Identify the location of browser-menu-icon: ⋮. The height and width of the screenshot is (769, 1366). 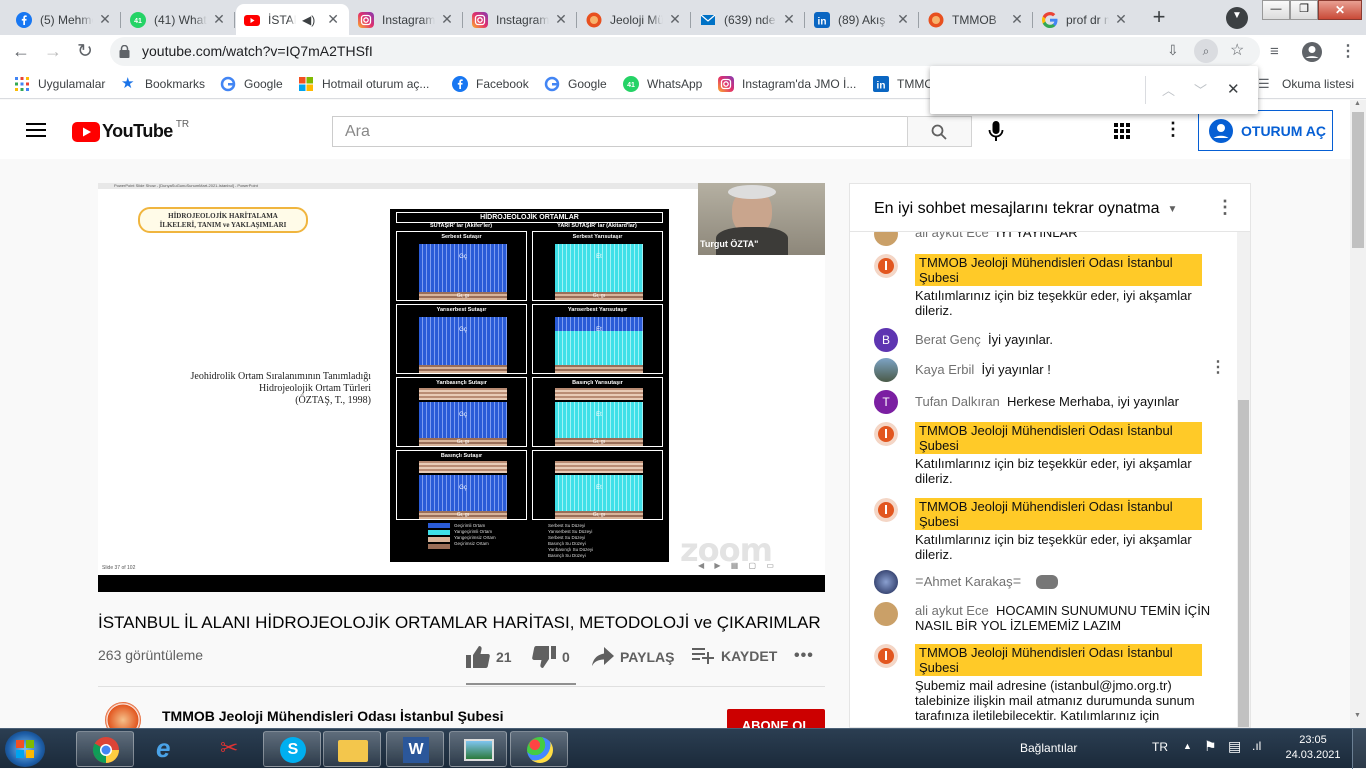
(1348, 51).